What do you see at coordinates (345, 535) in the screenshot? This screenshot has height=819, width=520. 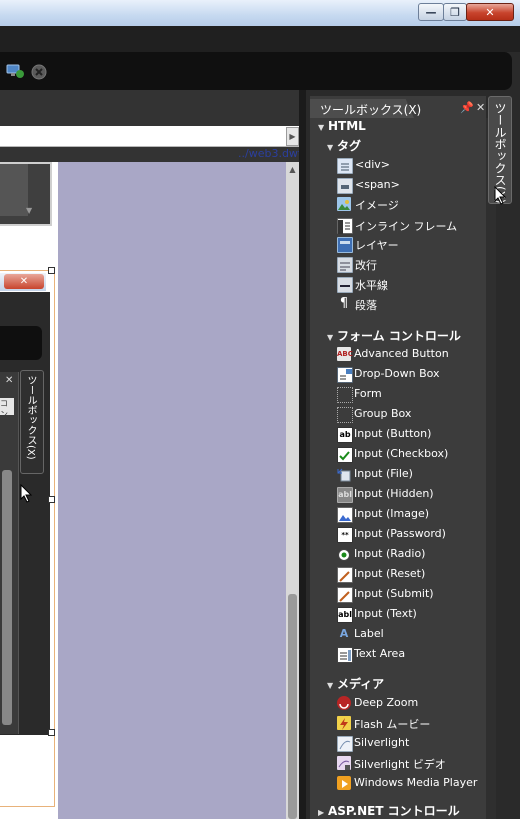 I see `input-password-icon: **` at bounding box center [345, 535].